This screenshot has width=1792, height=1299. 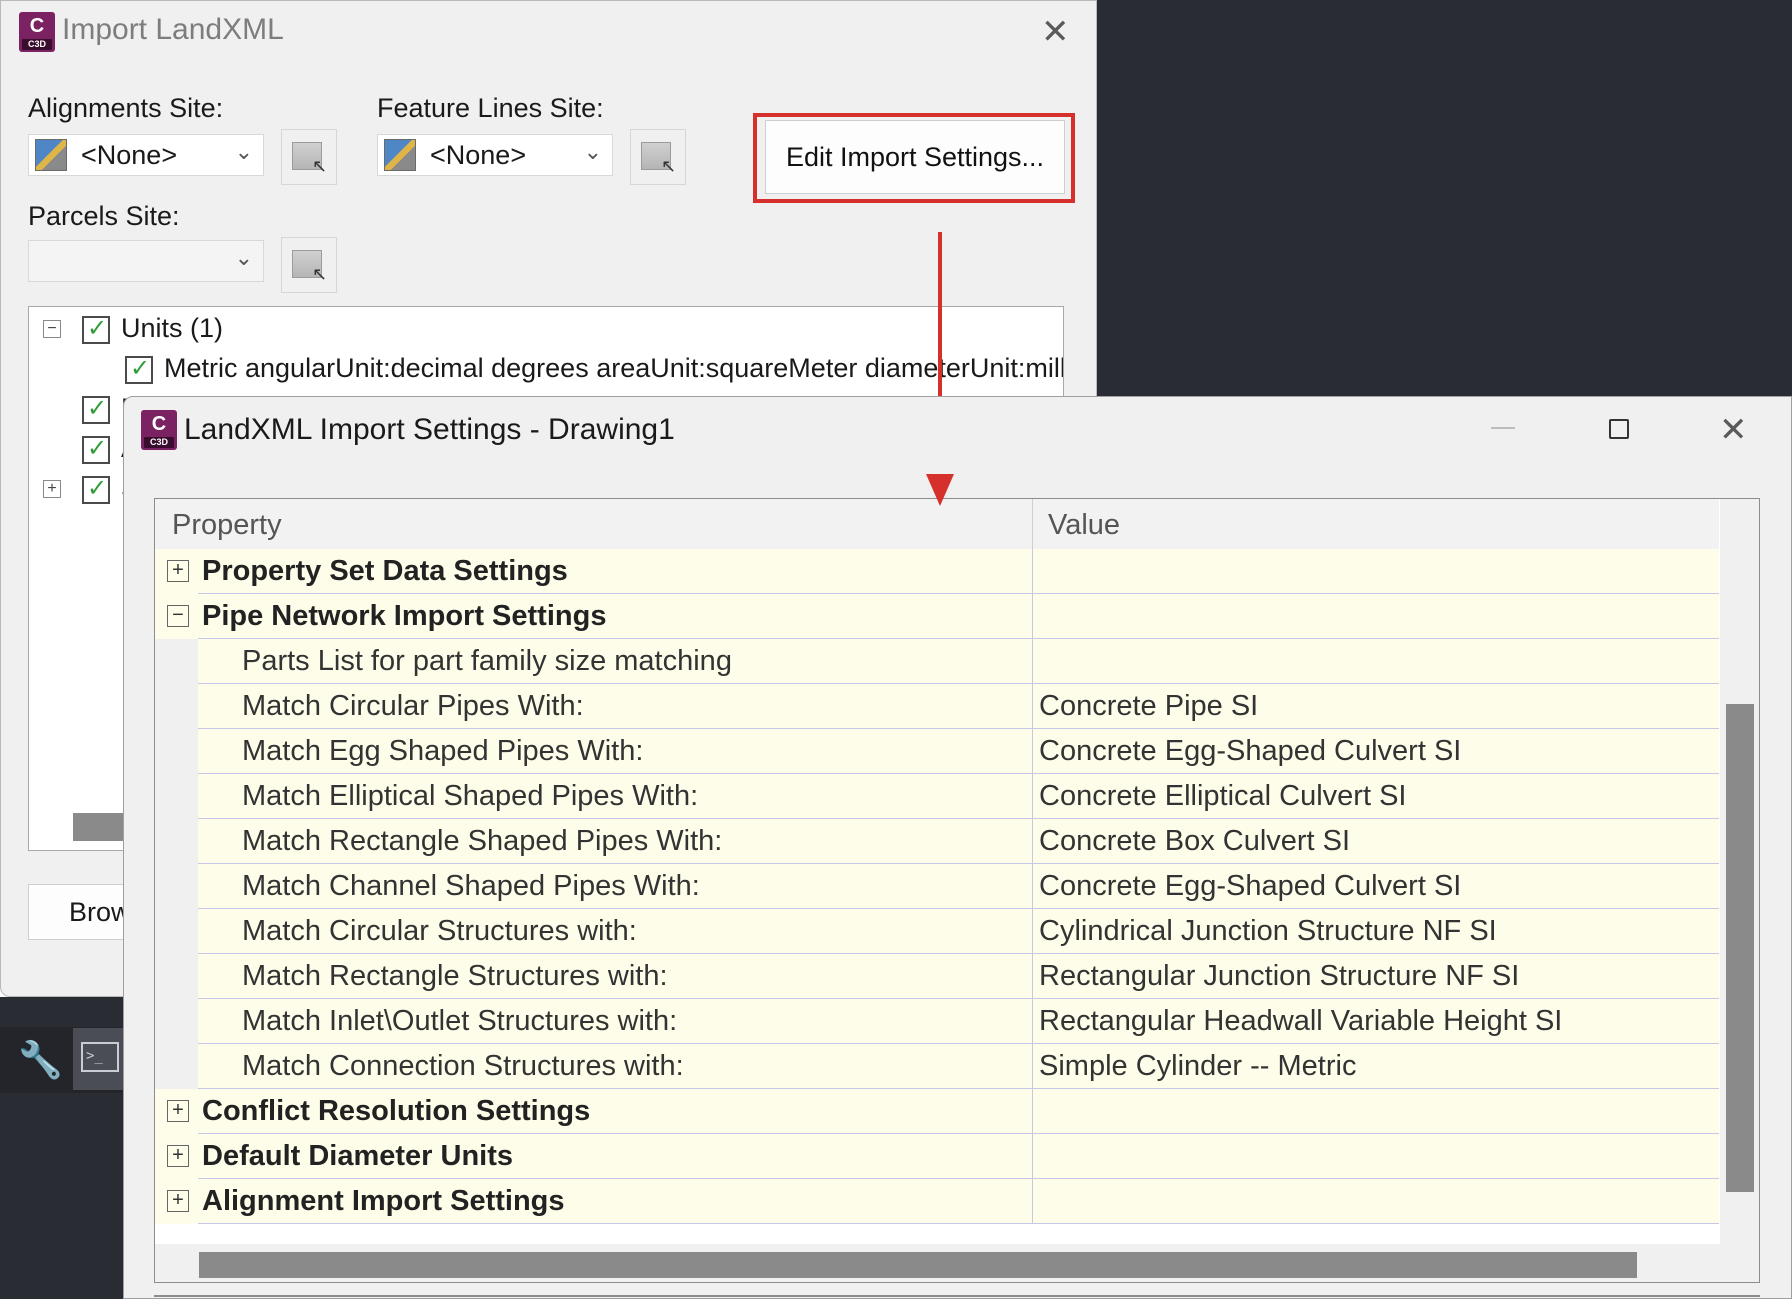 I want to click on property-name: Property Set Data Settings, so click(x=385, y=571).